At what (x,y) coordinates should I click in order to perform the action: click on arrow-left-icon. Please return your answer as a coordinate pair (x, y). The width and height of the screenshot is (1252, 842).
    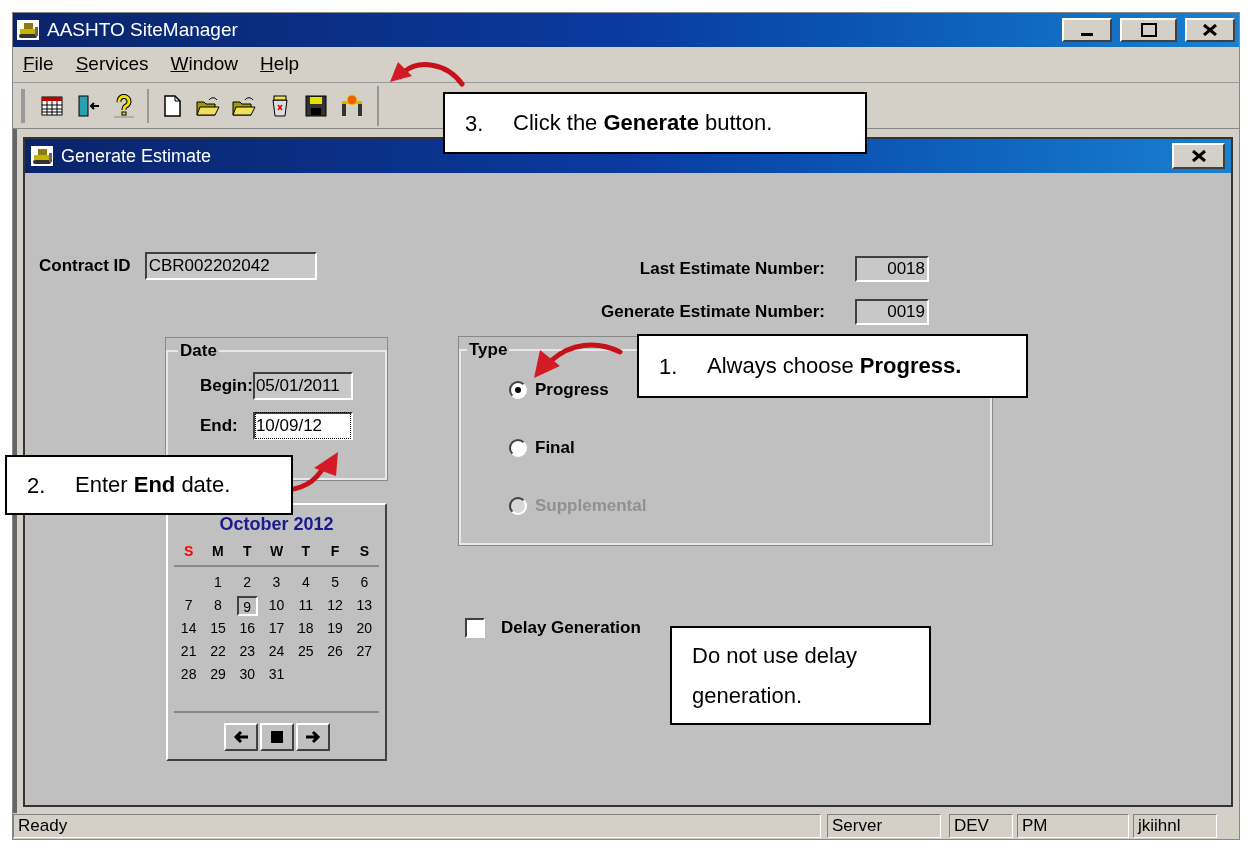
    Looking at the image, I should click on (240, 737).